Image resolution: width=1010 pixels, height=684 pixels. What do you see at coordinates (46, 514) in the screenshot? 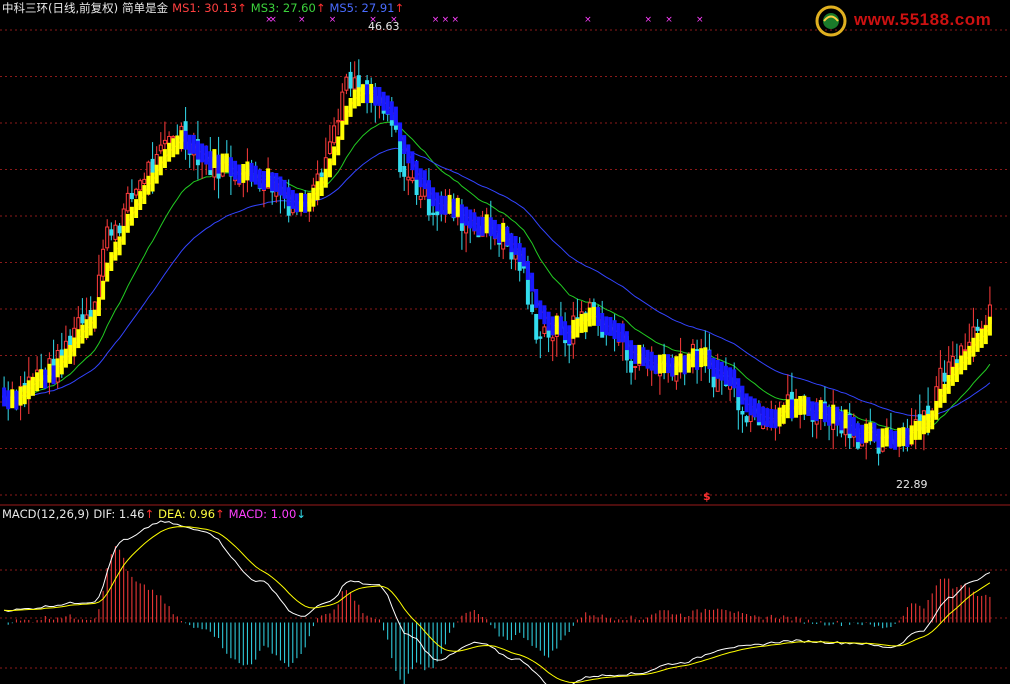
I see `macd-title: MACD(12,26,9)` at bounding box center [46, 514].